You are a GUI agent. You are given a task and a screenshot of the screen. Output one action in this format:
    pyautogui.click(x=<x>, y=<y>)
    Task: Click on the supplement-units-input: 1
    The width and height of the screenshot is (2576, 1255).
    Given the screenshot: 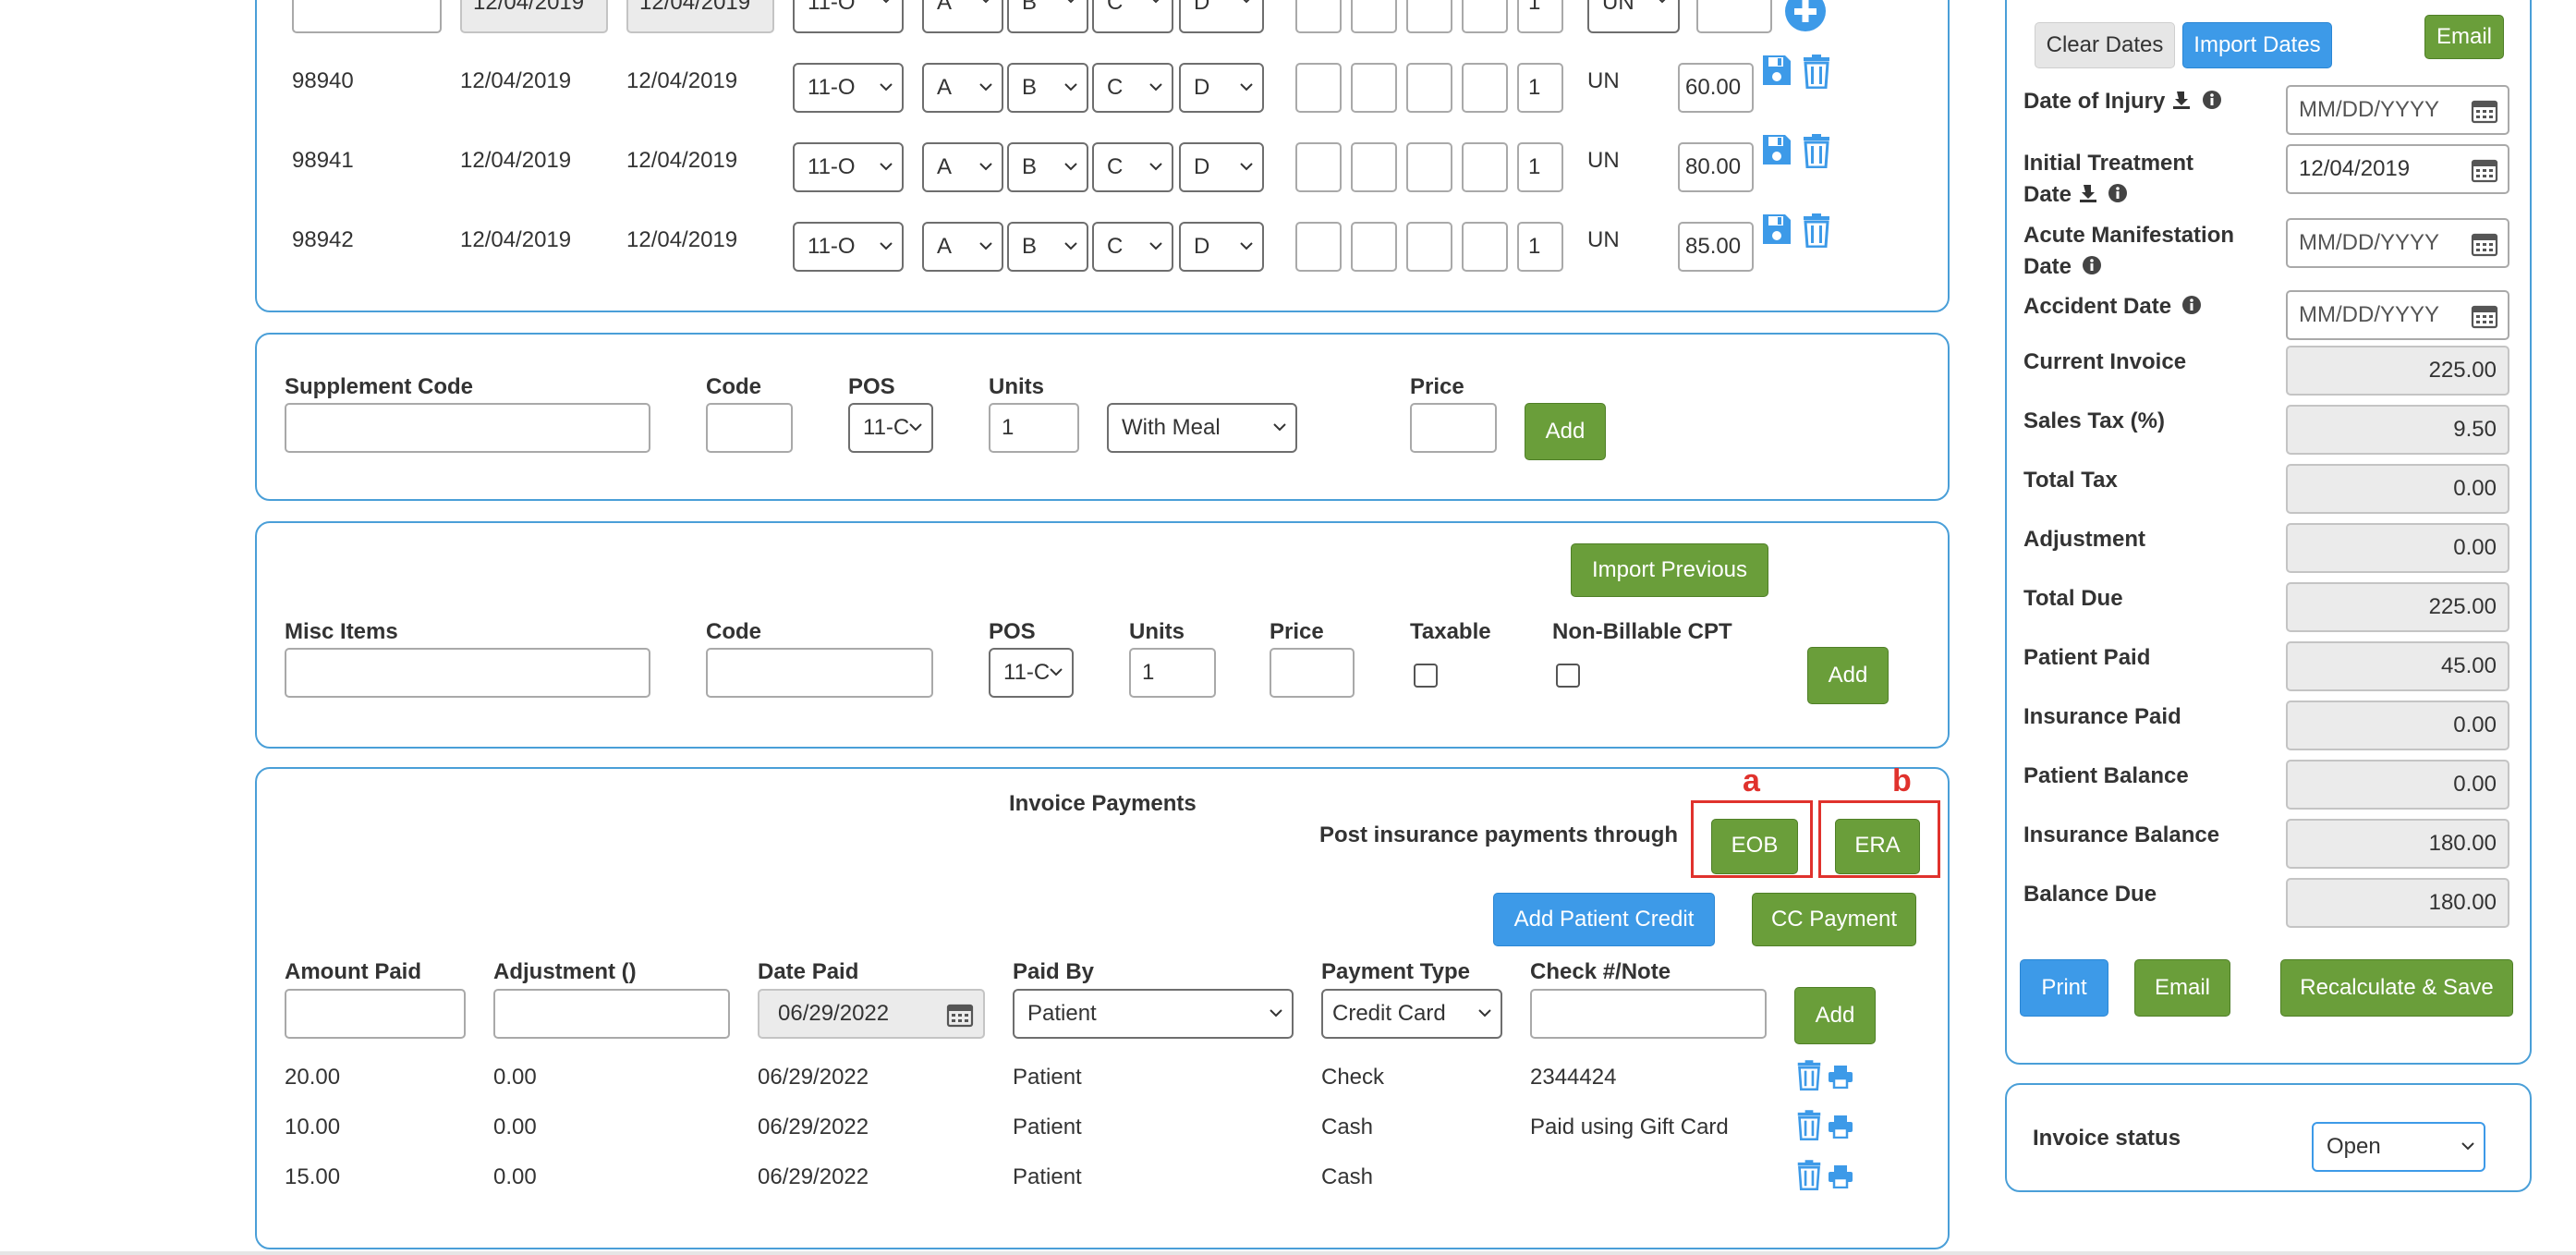 What is the action you would take?
    pyautogui.click(x=1034, y=428)
    